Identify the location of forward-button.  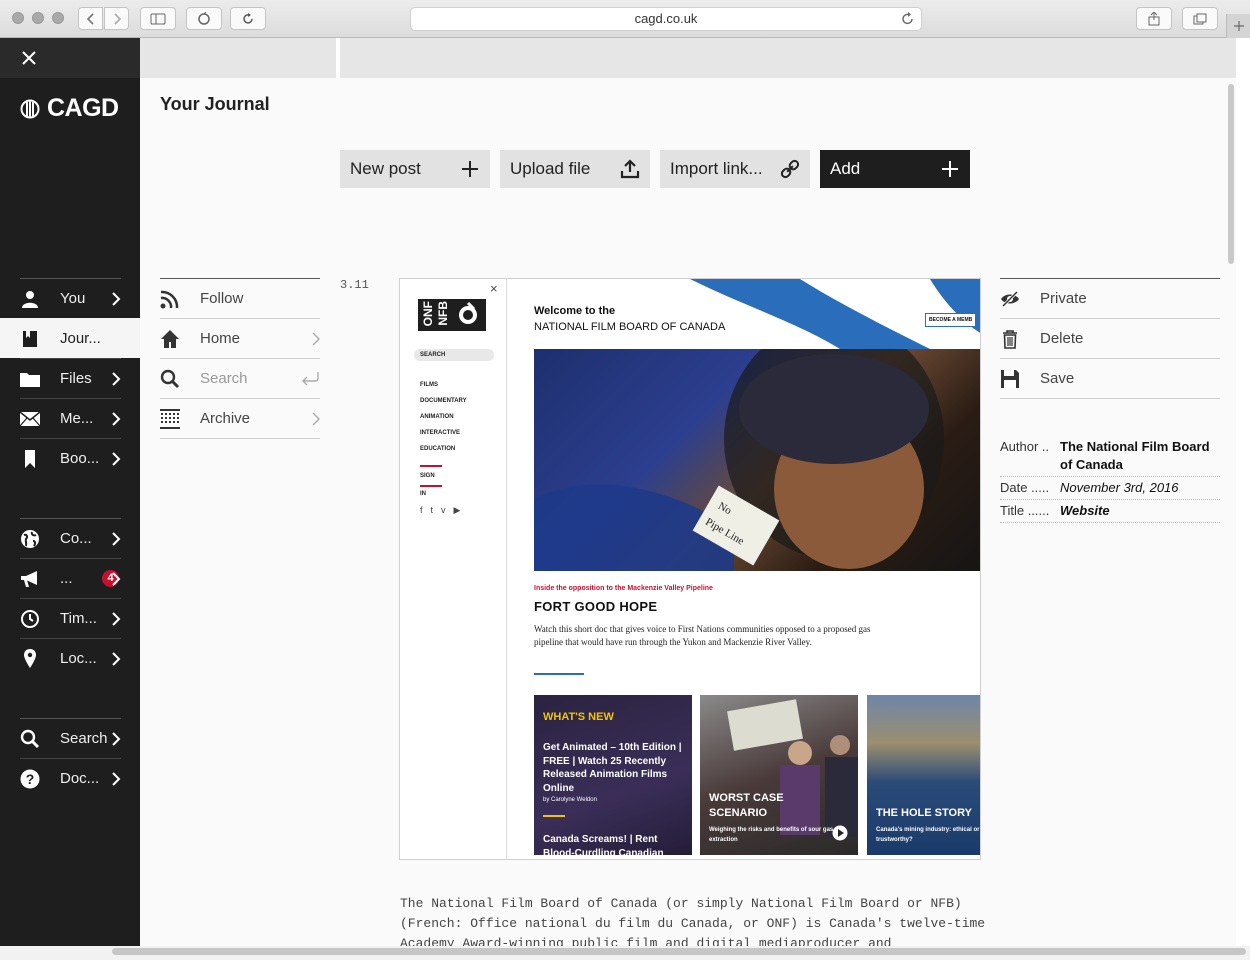
(116, 18).